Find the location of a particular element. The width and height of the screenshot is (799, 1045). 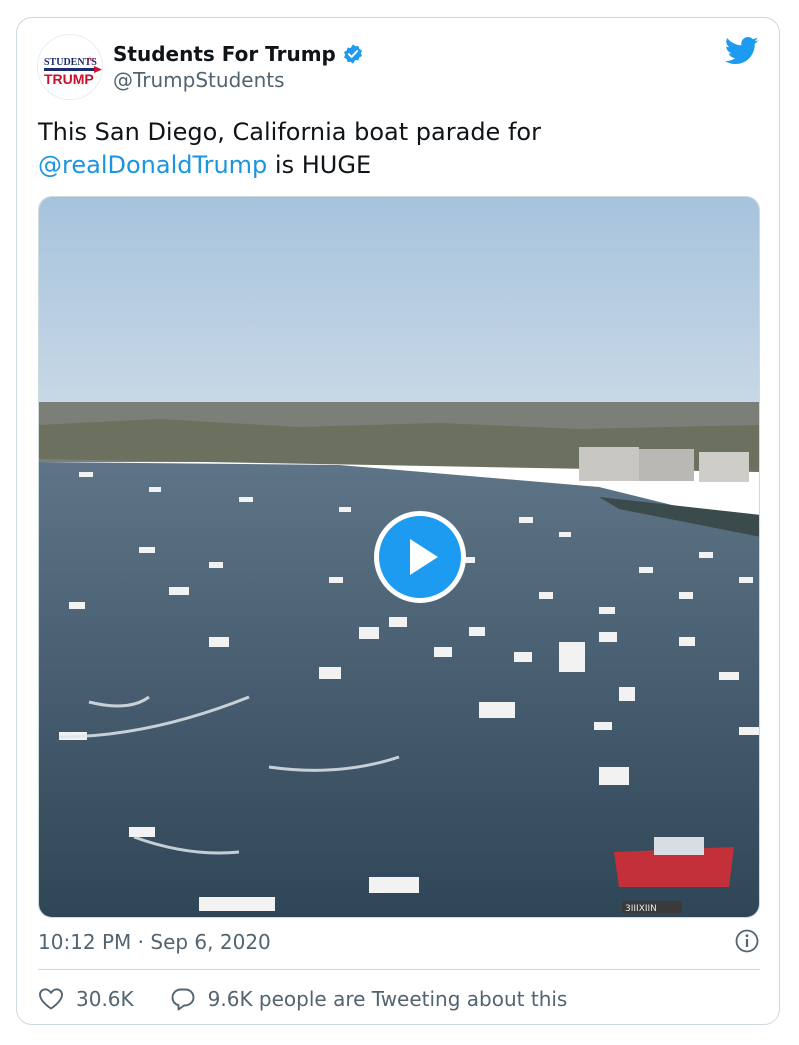

mention-link: @realDonaldTrump is located at coordinates (152, 165).